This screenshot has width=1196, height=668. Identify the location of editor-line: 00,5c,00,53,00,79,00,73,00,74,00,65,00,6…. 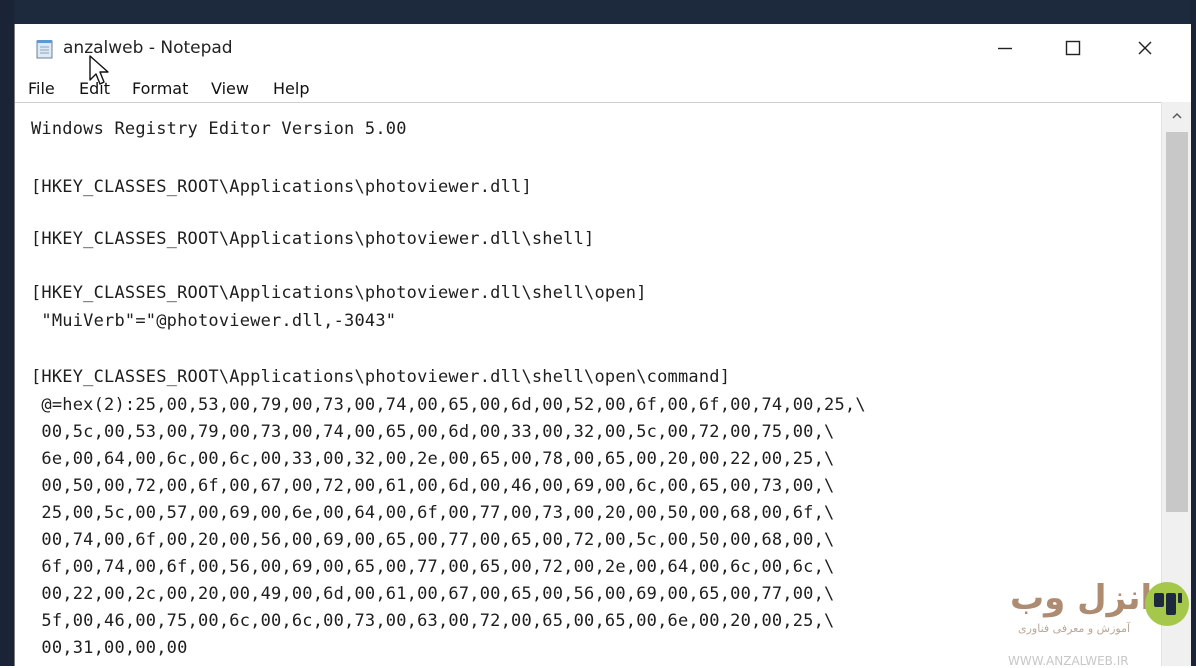
(433, 432).